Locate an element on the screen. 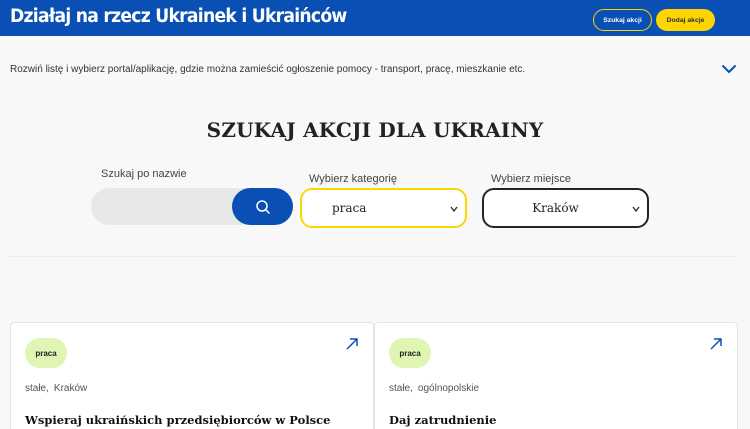 This screenshot has height=429, width=750. search-submit-button is located at coordinates (262, 206).